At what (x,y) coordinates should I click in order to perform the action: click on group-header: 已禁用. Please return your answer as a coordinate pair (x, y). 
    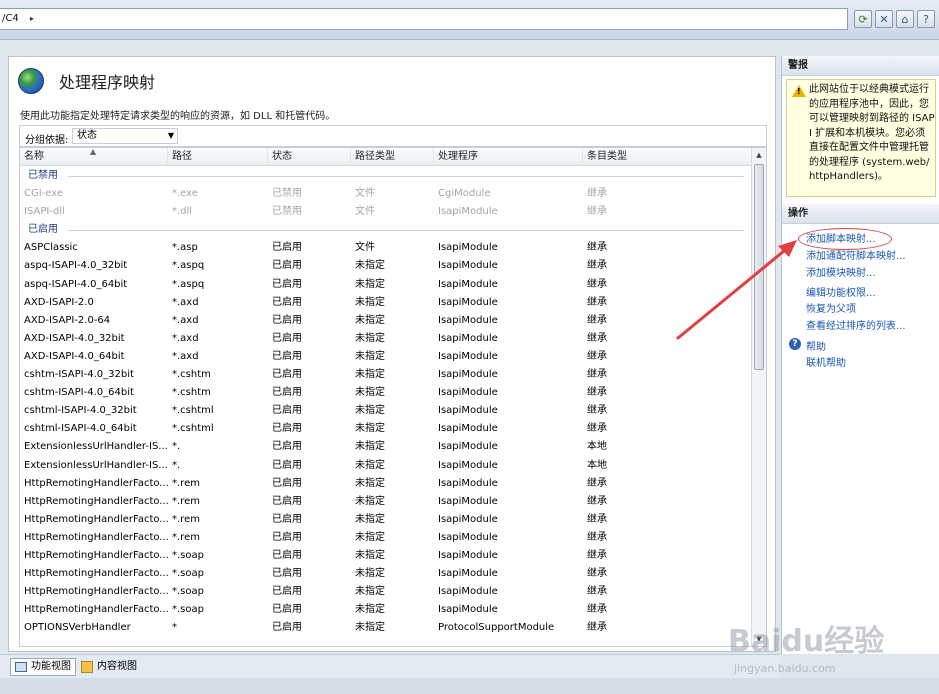
    Looking at the image, I should click on (386, 176).